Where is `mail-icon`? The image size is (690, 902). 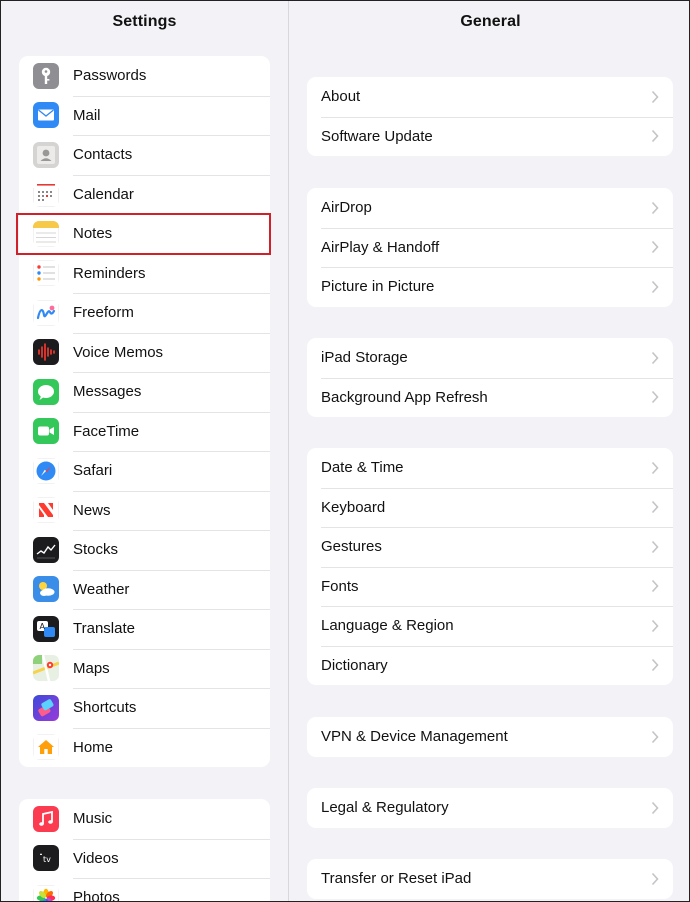
mail-icon is located at coordinates (46, 115).